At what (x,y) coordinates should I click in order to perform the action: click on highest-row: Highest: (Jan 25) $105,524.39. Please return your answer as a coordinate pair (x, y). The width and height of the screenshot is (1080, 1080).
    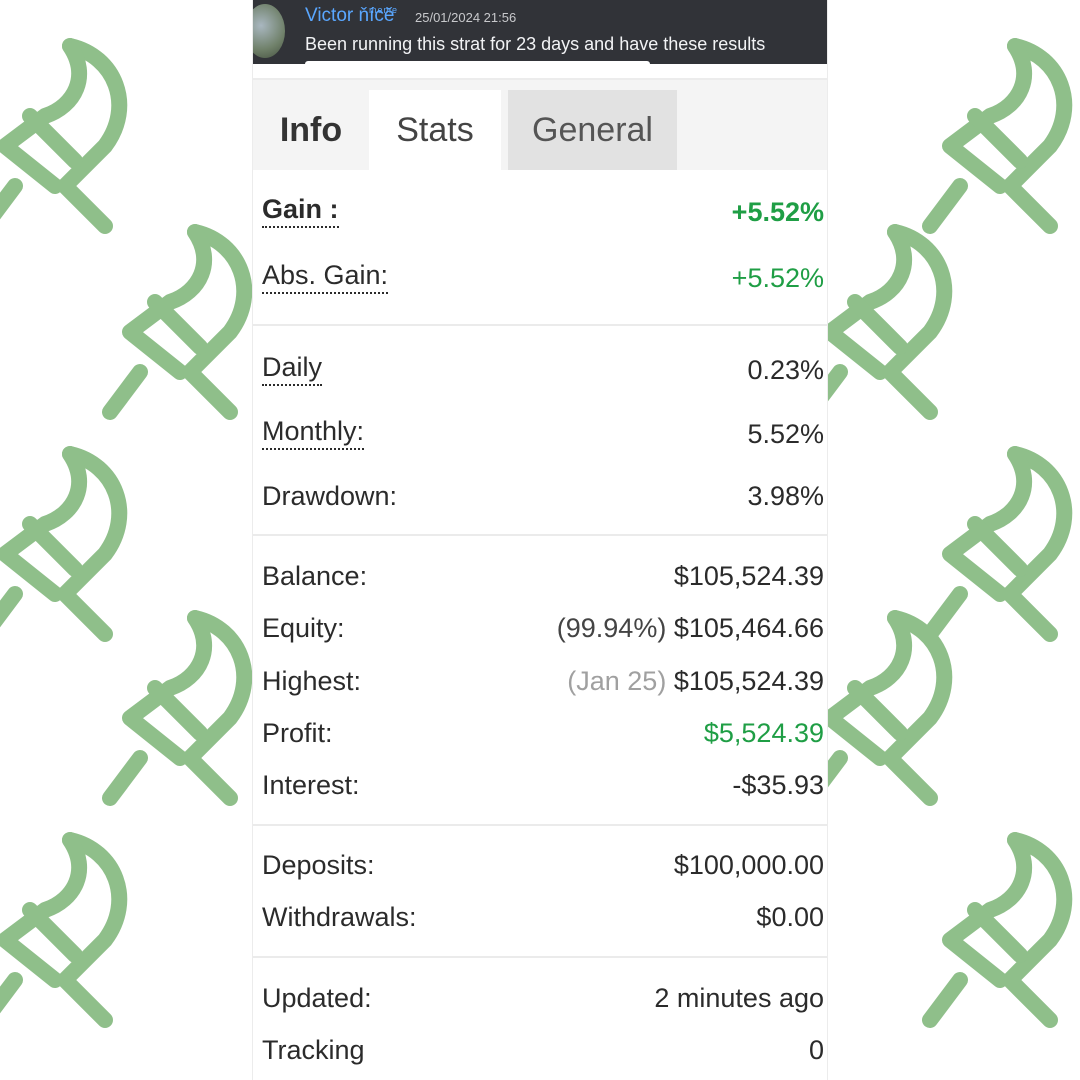
    Looking at the image, I should click on (543, 681).